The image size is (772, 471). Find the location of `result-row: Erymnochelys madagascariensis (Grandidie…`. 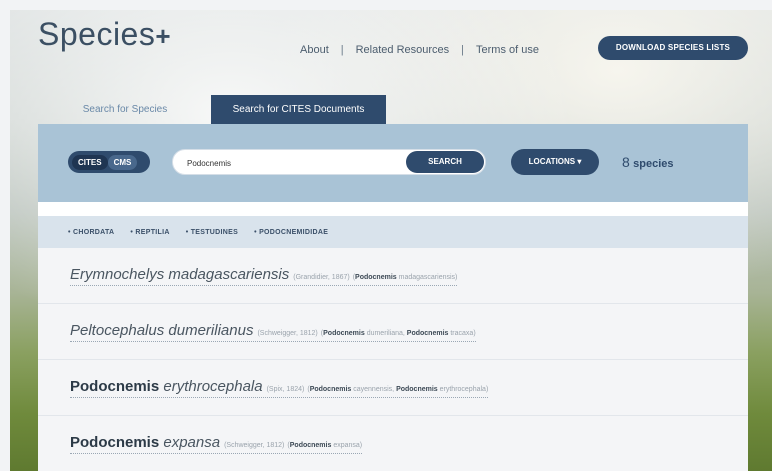

result-row: Erymnochelys madagascariensis (Grandidie… is located at coordinates (393, 276).